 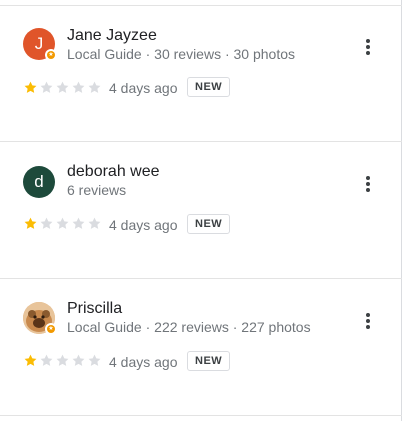 What do you see at coordinates (40, 318) in the screenshot?
I see `avatar: ★` at bounding box center [40, 318].